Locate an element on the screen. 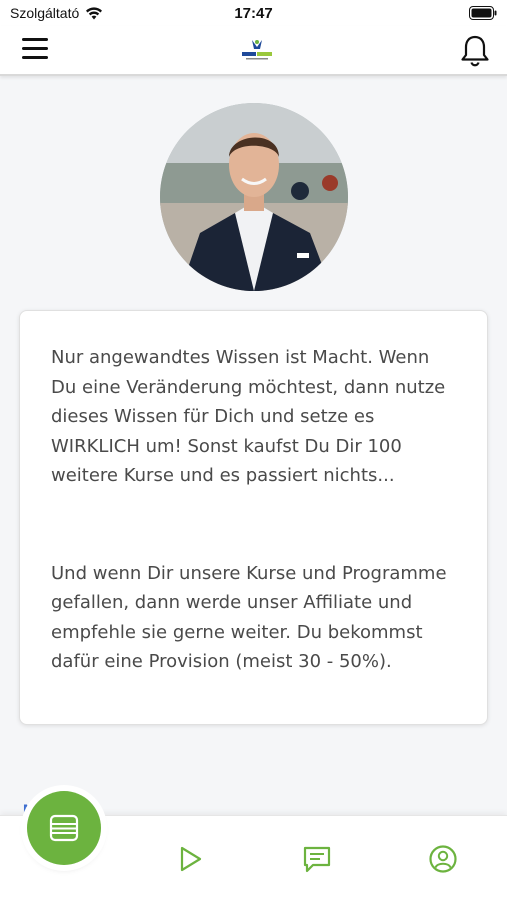  bell-icon is located at coordinates (475, 51).